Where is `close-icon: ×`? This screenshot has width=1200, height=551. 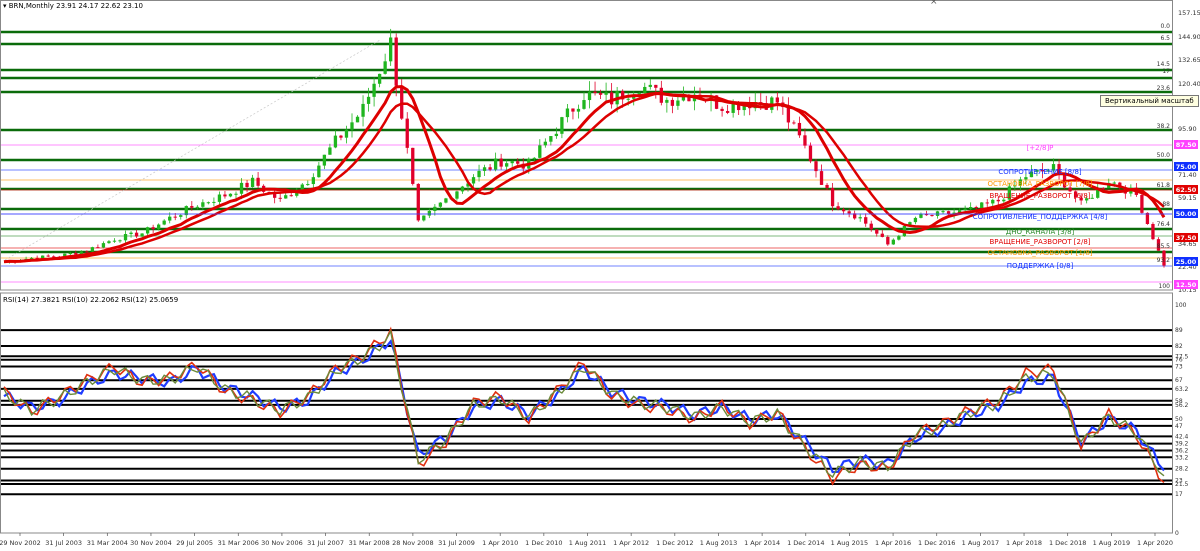 close-icon: × is located at coordinates (934, 3).